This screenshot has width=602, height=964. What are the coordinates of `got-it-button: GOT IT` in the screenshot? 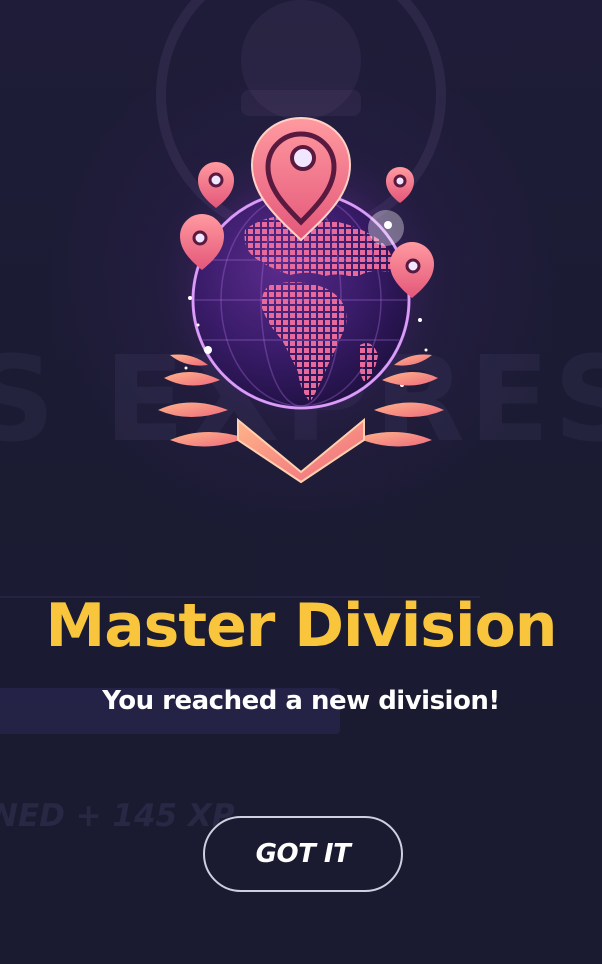 It's located at (303, 854).